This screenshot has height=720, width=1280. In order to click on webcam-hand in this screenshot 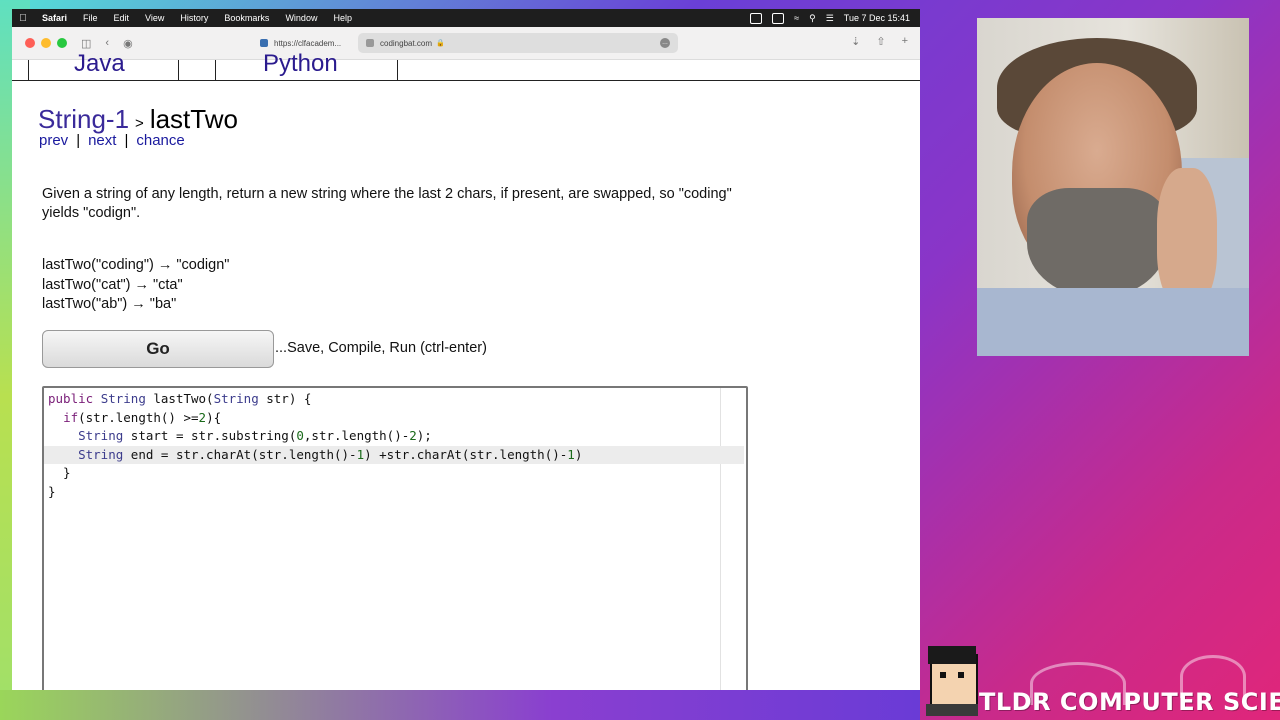, I will do `click(1187, 238)`.